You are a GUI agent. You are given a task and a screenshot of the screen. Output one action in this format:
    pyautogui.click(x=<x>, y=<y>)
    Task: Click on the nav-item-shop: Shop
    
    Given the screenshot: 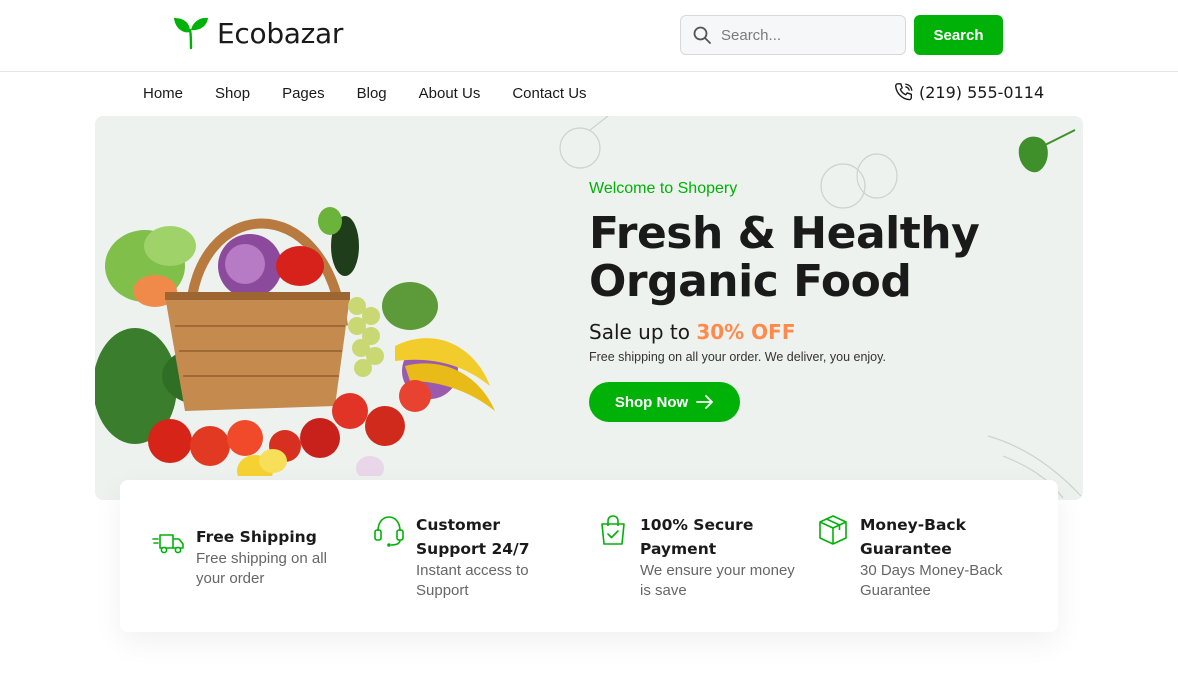 What is the action you would take?
    pyautogui.click(x=232, y=94)
    